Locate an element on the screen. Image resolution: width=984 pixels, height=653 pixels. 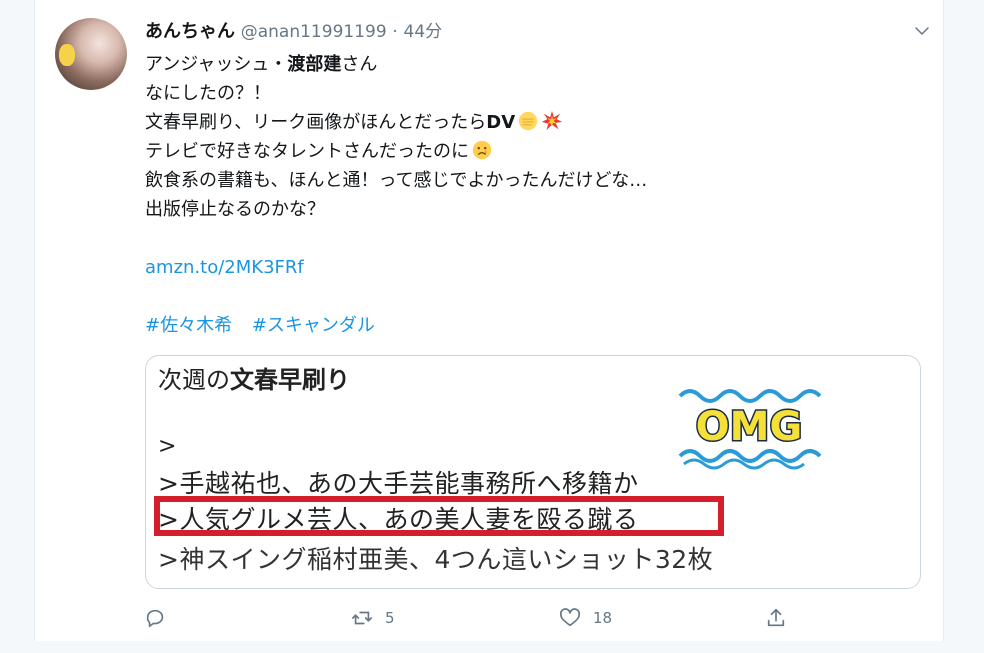
oncoming-fist-emoji is located at coordinates (528, 121).